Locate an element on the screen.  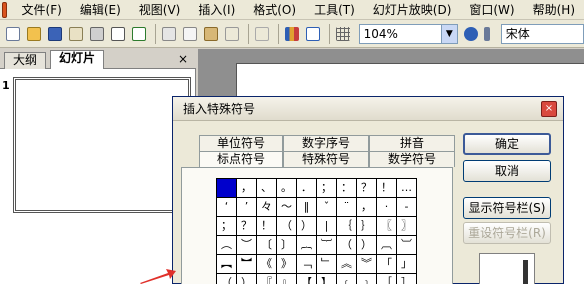
zoom-select: 104% ▼ is located at coordinates (408, 33).